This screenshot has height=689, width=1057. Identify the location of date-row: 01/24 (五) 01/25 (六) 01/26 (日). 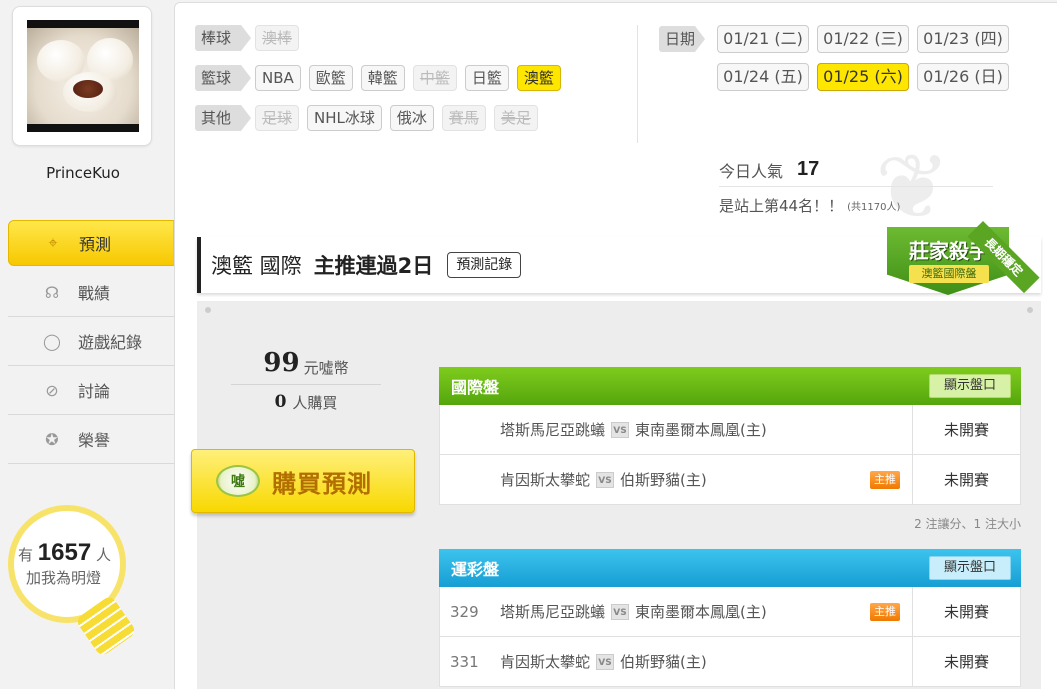
(838, 77).